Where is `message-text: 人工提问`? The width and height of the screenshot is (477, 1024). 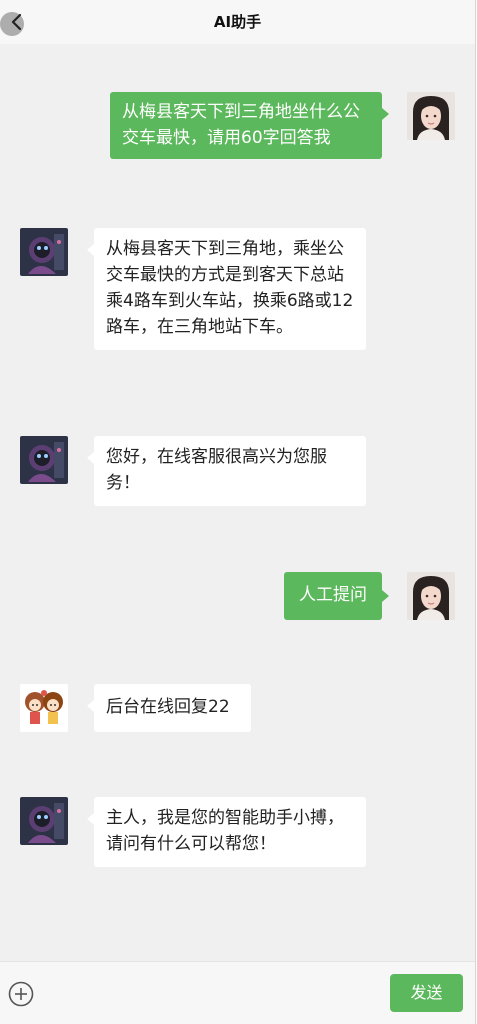 message-text: 人工提问 is located at coordinates (333, 595).